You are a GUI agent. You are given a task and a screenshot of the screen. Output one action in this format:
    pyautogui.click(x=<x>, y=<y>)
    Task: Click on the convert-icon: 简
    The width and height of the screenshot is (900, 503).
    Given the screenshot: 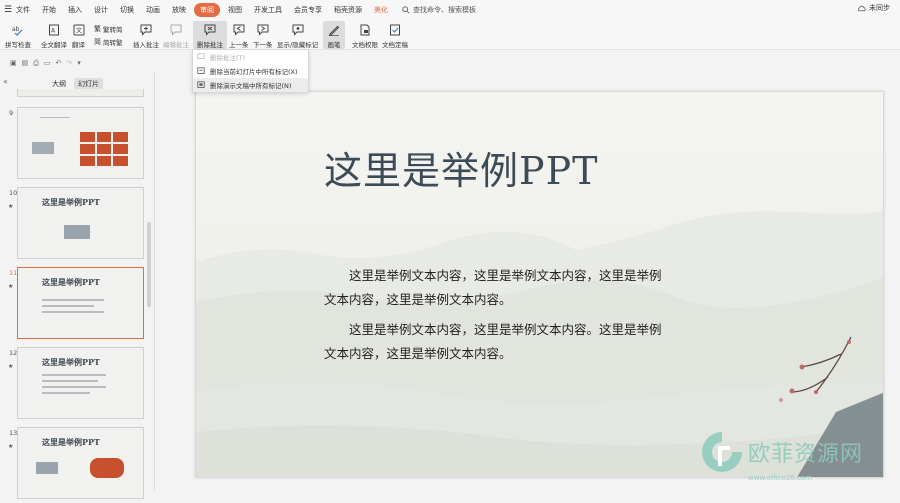 What is the action you would take?
    pyautogui.click(x=97, y=42)
    